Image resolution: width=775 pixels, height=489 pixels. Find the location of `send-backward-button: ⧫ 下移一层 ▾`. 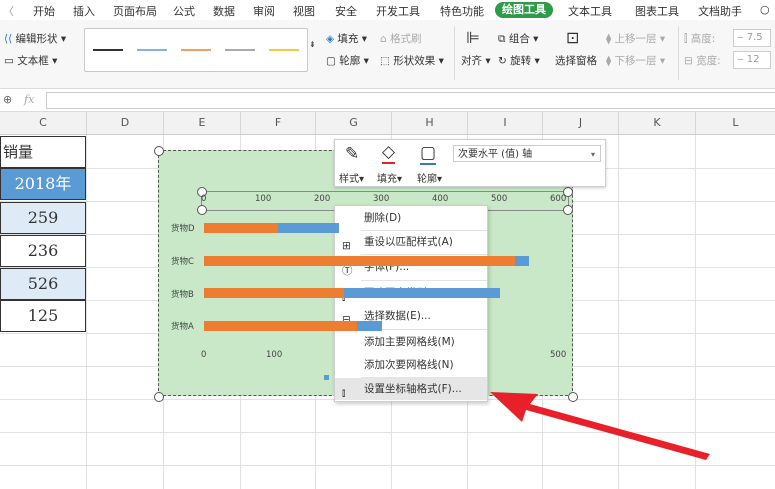

send-backward-button: ⧫ 下移一层 ▾ is located at coordinates (635, 60).